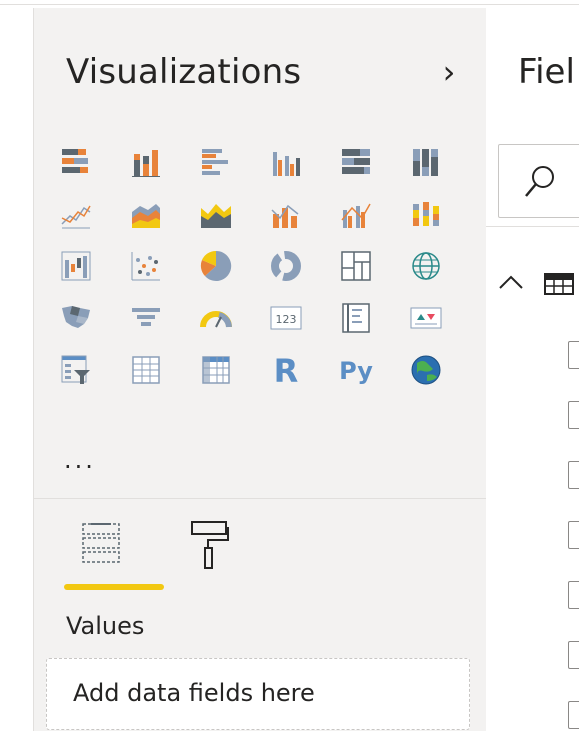 The image size is (579, 731). Describe the element at coordinates (76, 214) in the screenshot. I see `line-chart-icon` at that location.